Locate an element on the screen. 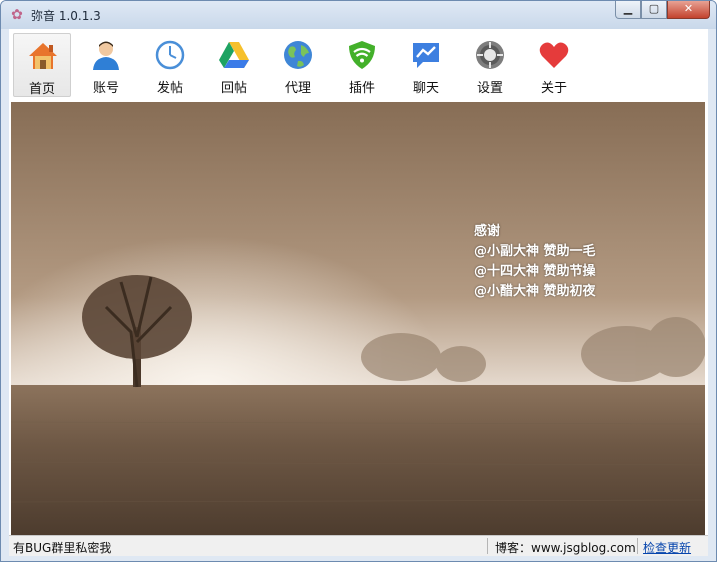 Image resolution: width=717 pixels, height=562 pixels. thanks-line: @小醋大神 赞助初夜 is located at coordinates (535, 291).